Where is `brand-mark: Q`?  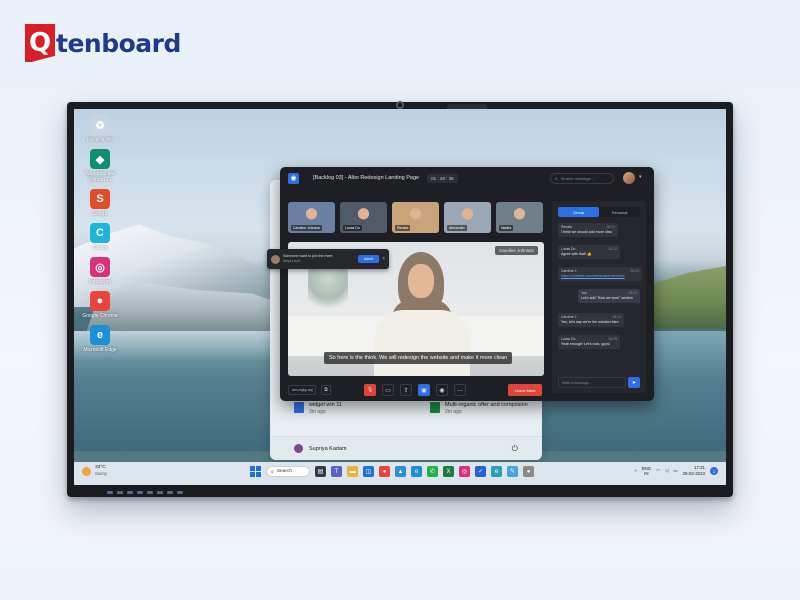 brand-mark: Q is located at coordinates (40, 43).